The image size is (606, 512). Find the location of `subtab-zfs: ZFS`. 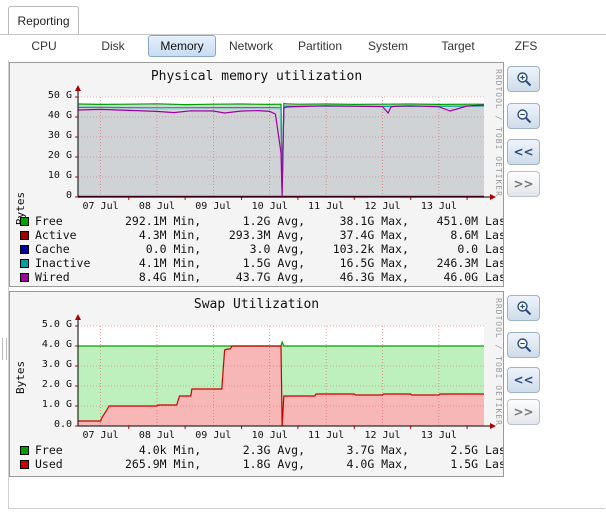

subtab-zfs: ZFS is located at coordinates (526, 46).